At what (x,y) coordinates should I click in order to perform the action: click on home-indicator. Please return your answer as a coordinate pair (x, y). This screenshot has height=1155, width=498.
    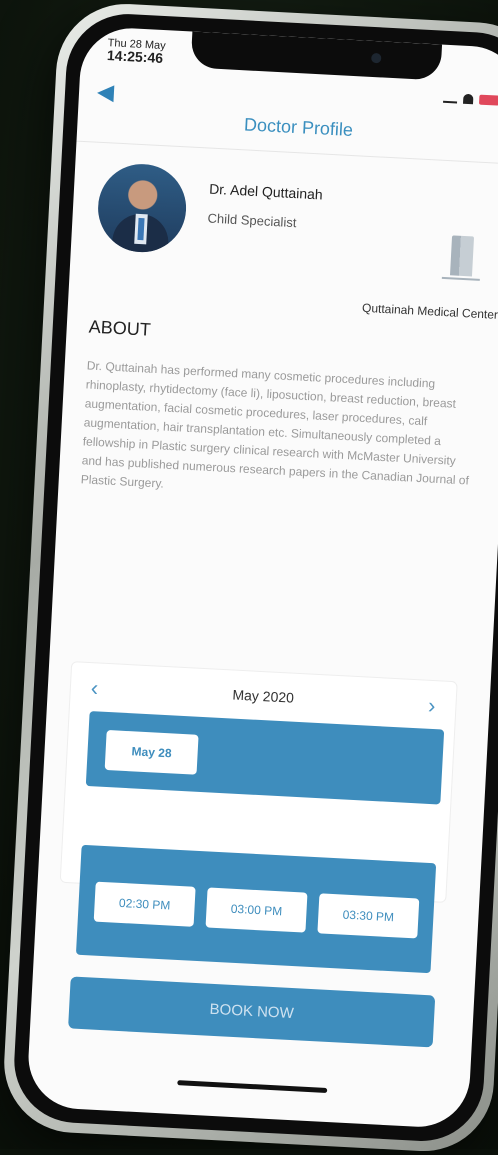
    Looking at the image, I should click on (252, 1086).